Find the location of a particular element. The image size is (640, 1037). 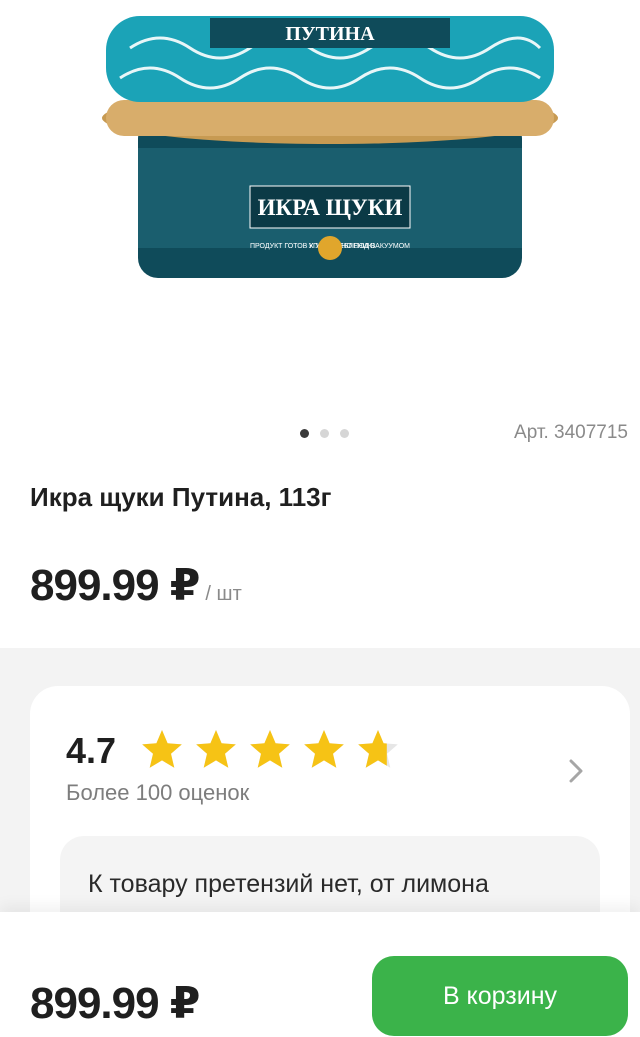

ratings-count: Более 100 оценок is located at coordinates (158, 792).